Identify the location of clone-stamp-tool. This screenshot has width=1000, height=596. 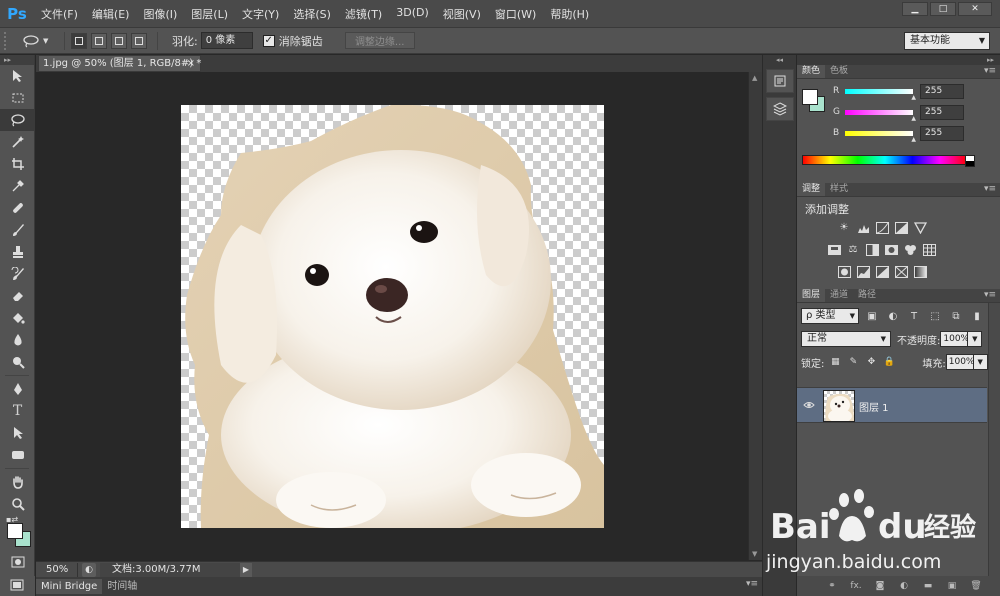
(17, 252).